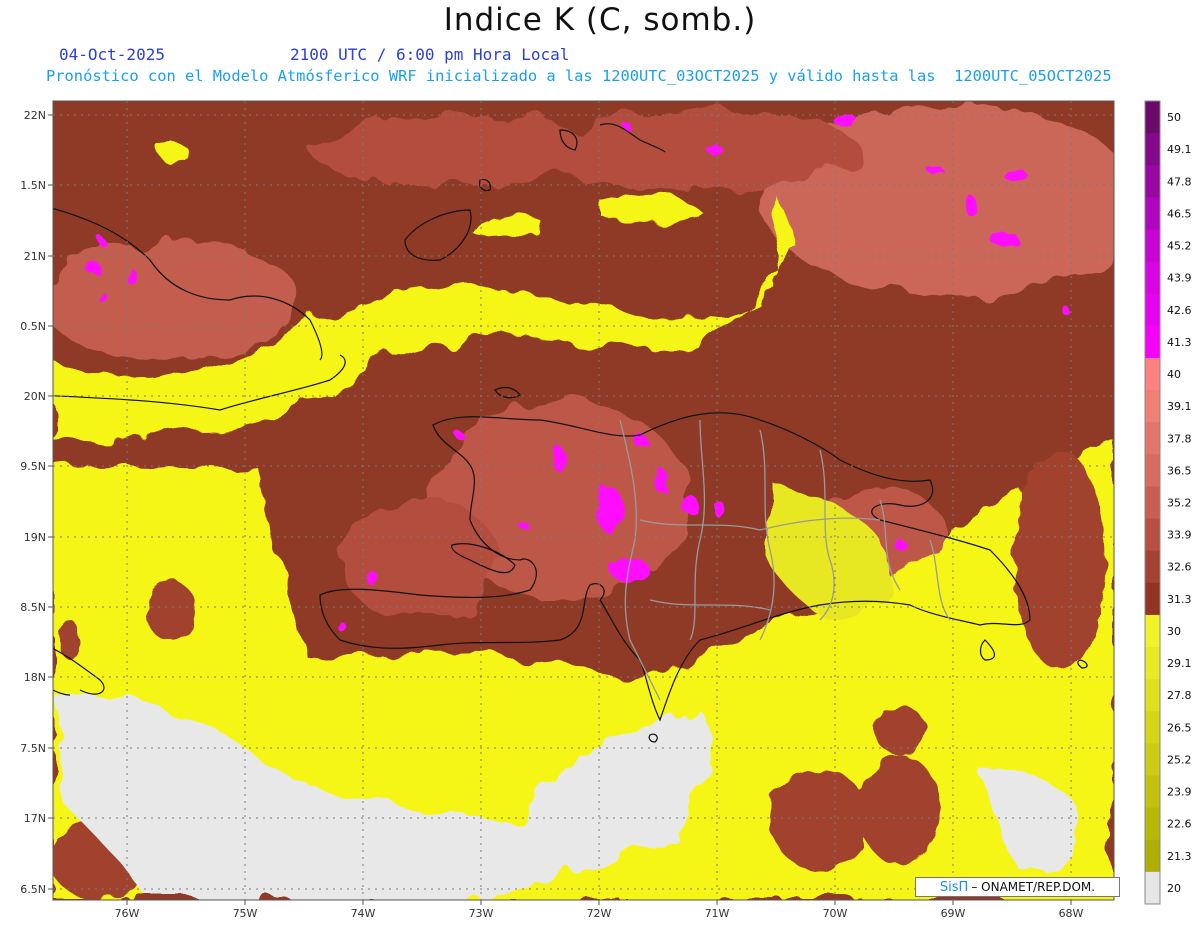 The height and width of the screenshot is (927, 1200). I want to click on lat-label: 20N, so click(35, 396).